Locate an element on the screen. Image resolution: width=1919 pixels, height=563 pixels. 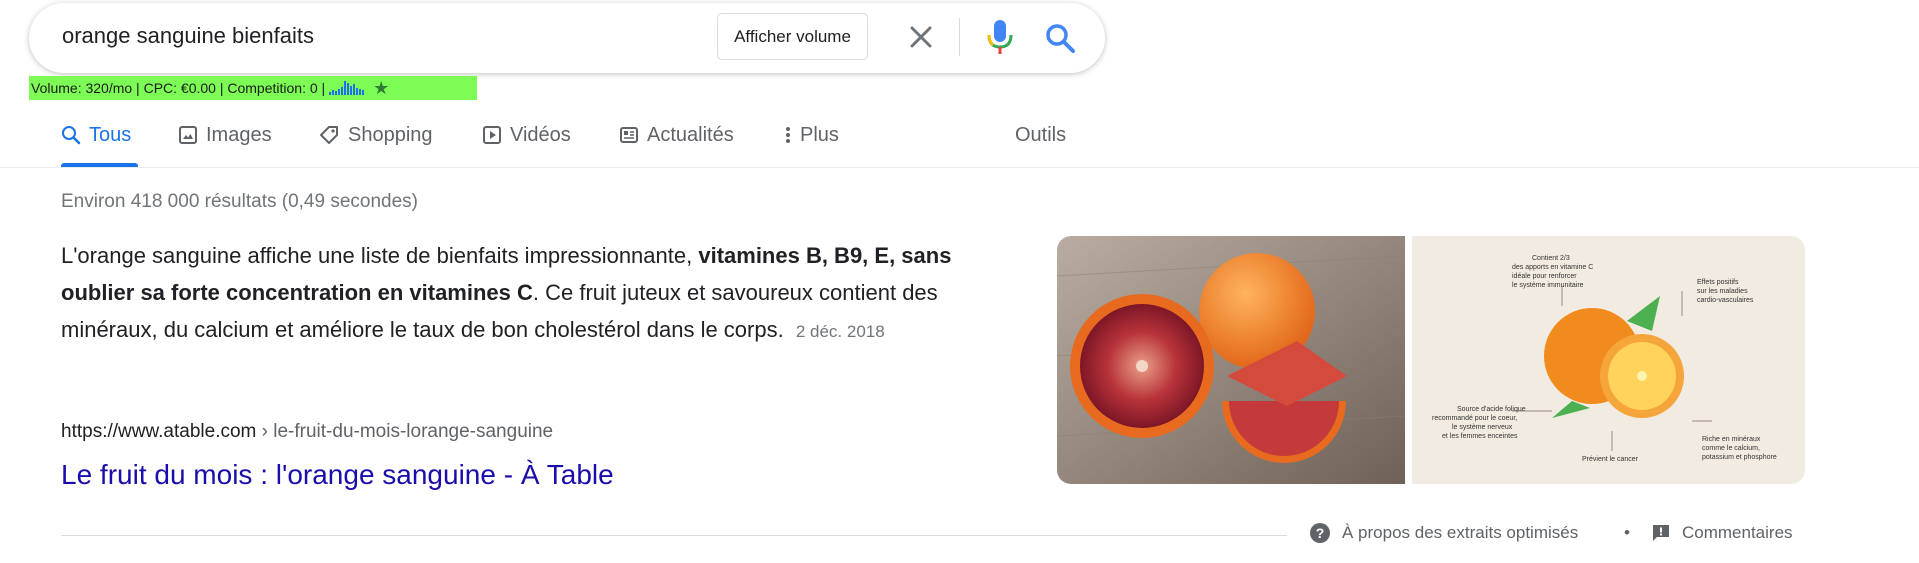
about-snippets-link: ? À propos des extraits optimisés is located at coordinates (1444, 533).